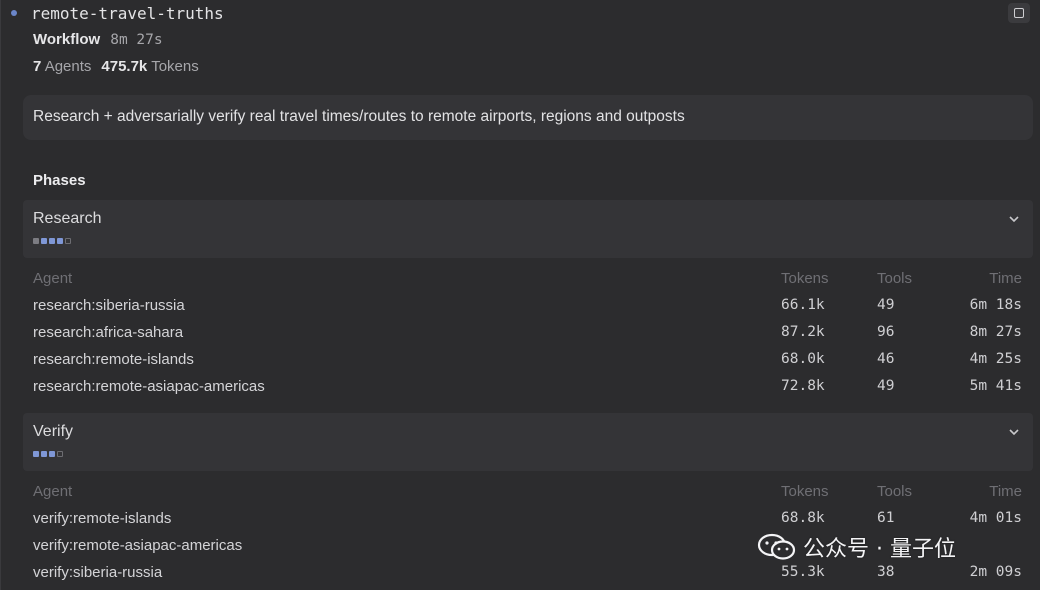 The height and width of the screenshot is (590, 1040). Describe the element at coordinates (995, 332) in the screenshot. I see `agent-time: 8m 27s` at that location.